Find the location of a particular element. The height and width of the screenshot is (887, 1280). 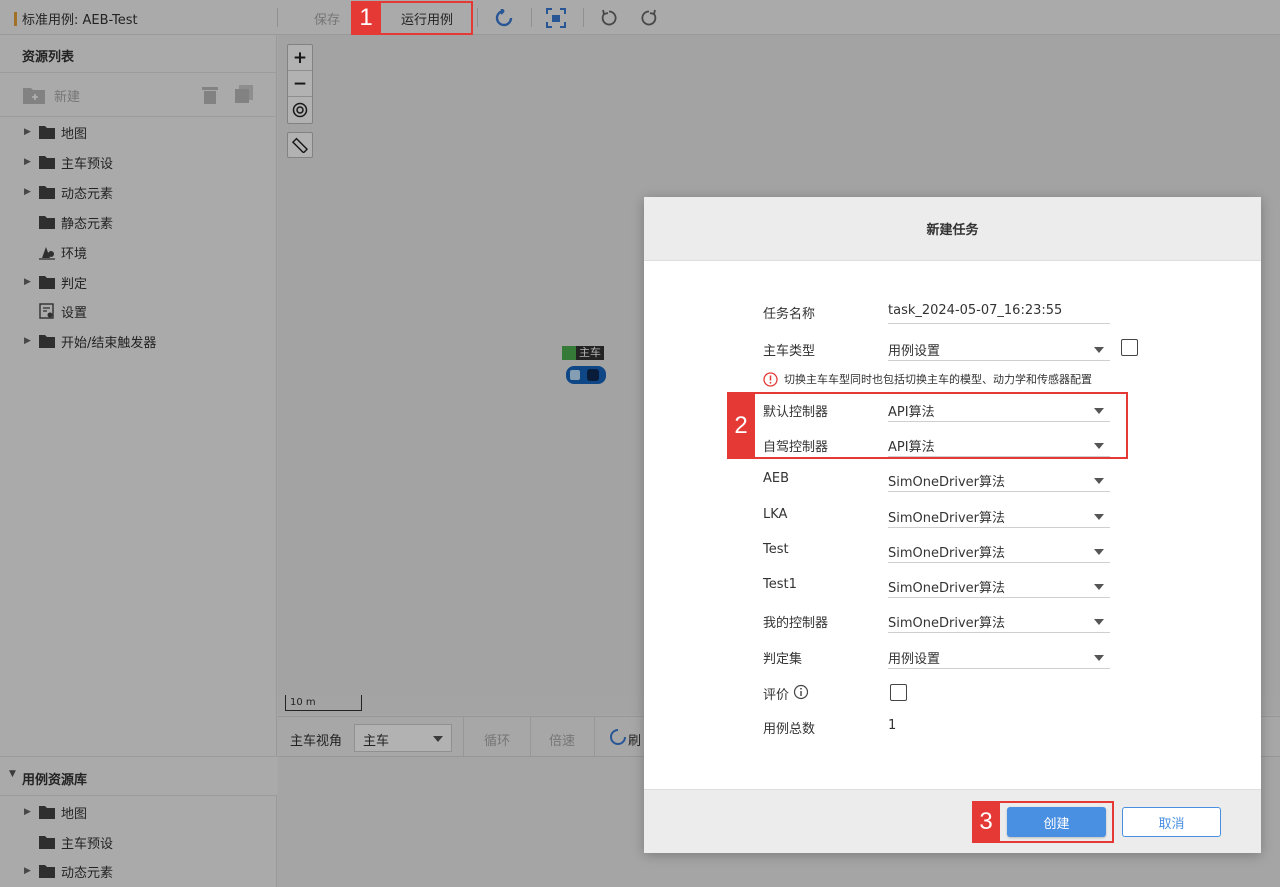

judge-select: 用例设置 is located at coordinates (999, 658).